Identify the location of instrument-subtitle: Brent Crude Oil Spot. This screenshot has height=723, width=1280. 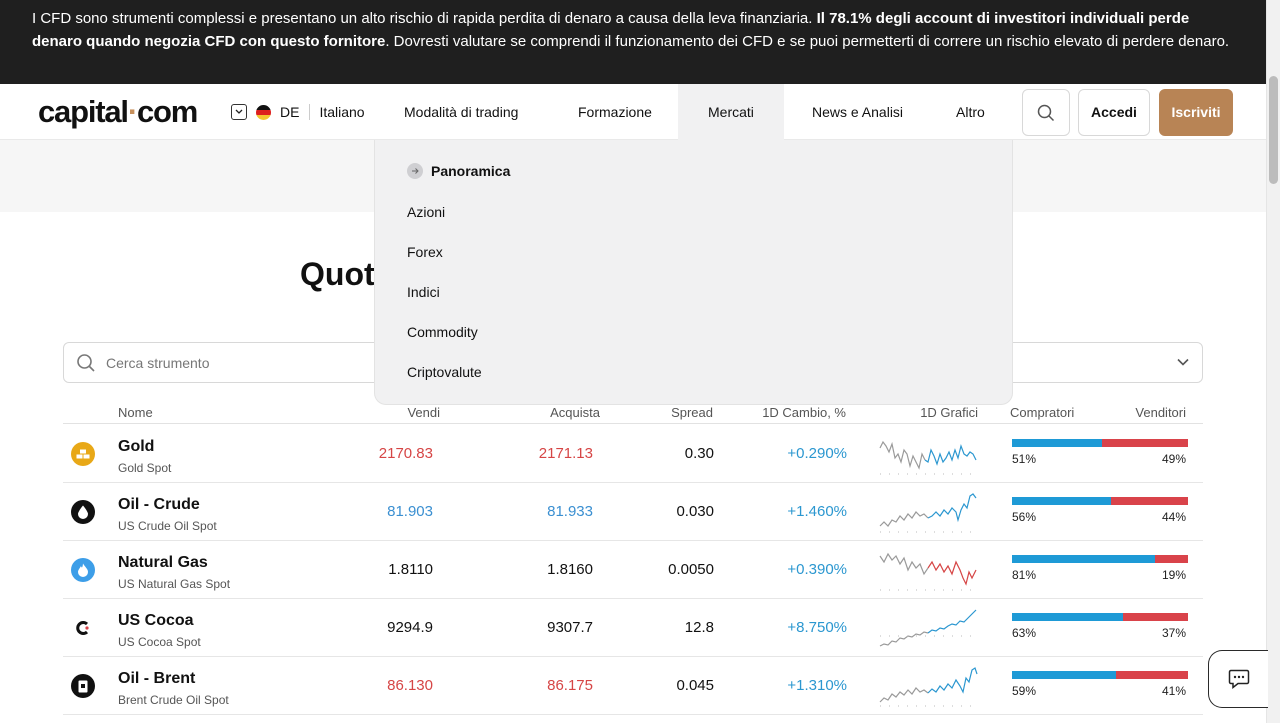
(173, 700).